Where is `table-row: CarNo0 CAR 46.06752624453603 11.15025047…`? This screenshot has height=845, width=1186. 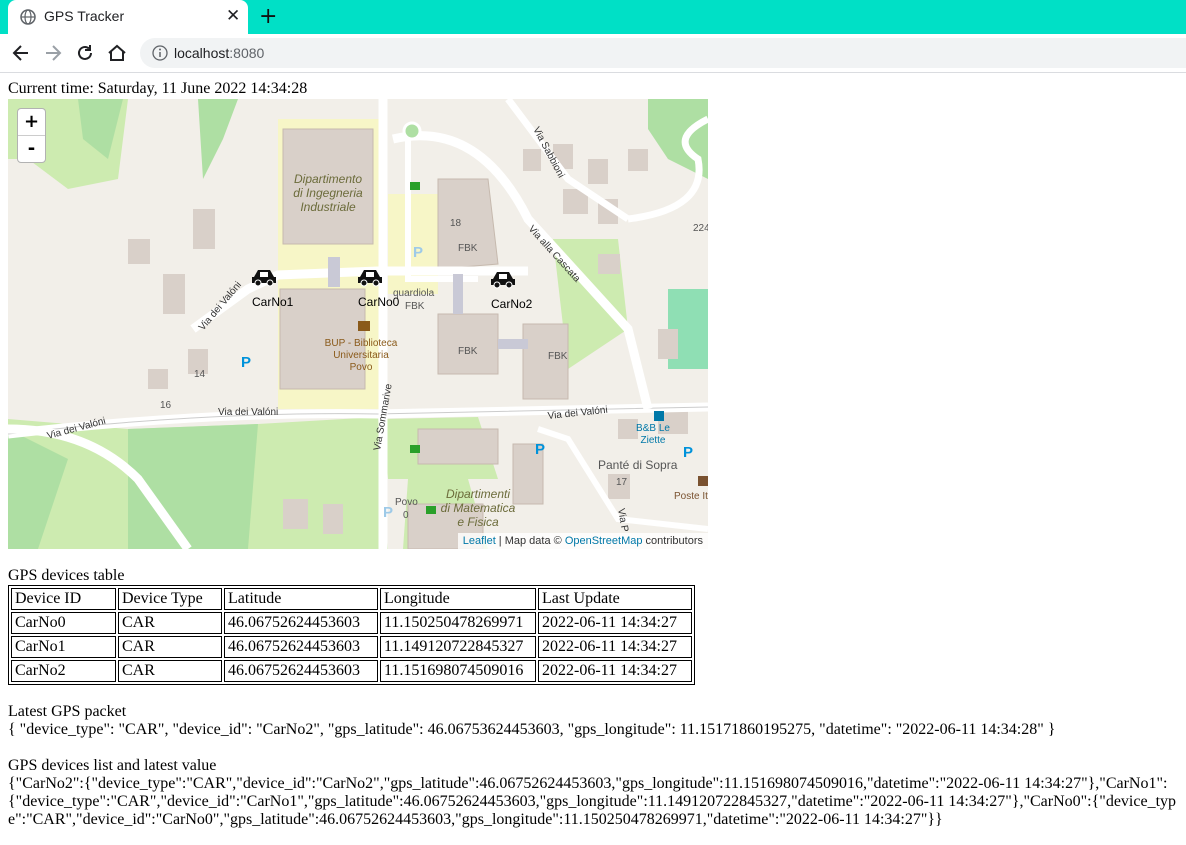
table-row: CarNo0 CAR 46.06752624453603 11.15025047… is located at coordinates (351, 623).